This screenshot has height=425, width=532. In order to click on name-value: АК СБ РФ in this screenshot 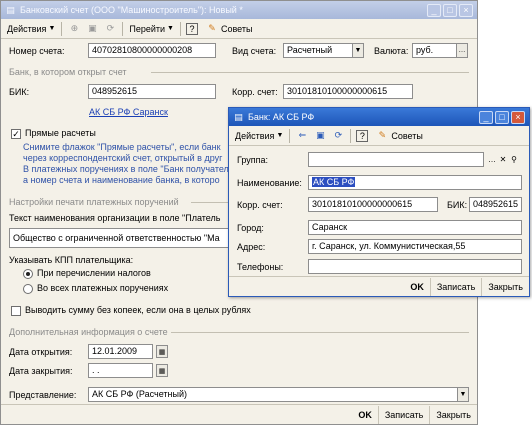, I will do `click(334, 182)`.